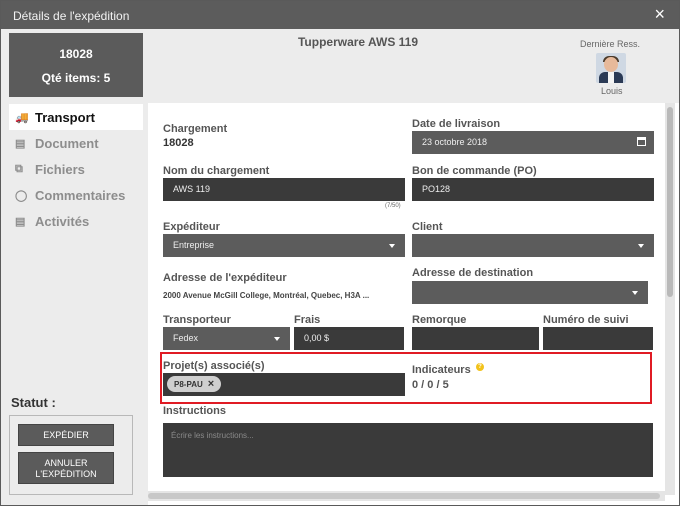 The width and height of the screenshot is (680, 506). What do you see at coordinates (80, 195) in the screenshot?
I see `sidebar-item-label: Commentaires` at bounding box center [80, 195].